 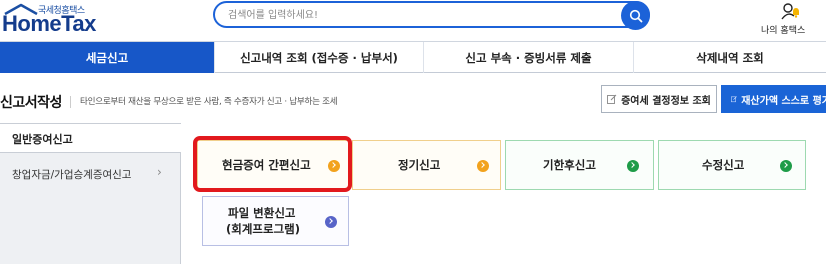 I want to click on self-evaluate-property-label: 재산가액 스스로 평가, so click(x=783, y=101).